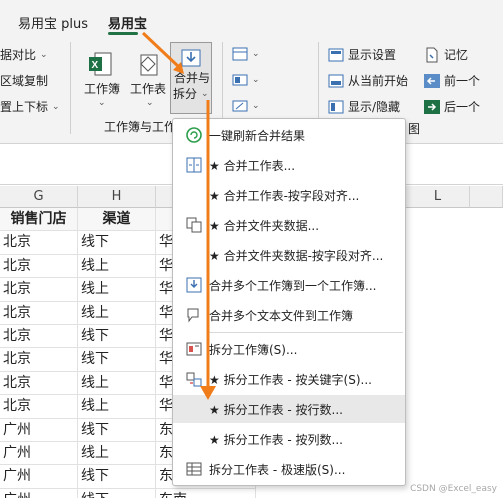  Describe the element at coordinates (53, 22) in the screenshot. I see `tab-yiyongbao-plus: 易用宝 plus` at that location.